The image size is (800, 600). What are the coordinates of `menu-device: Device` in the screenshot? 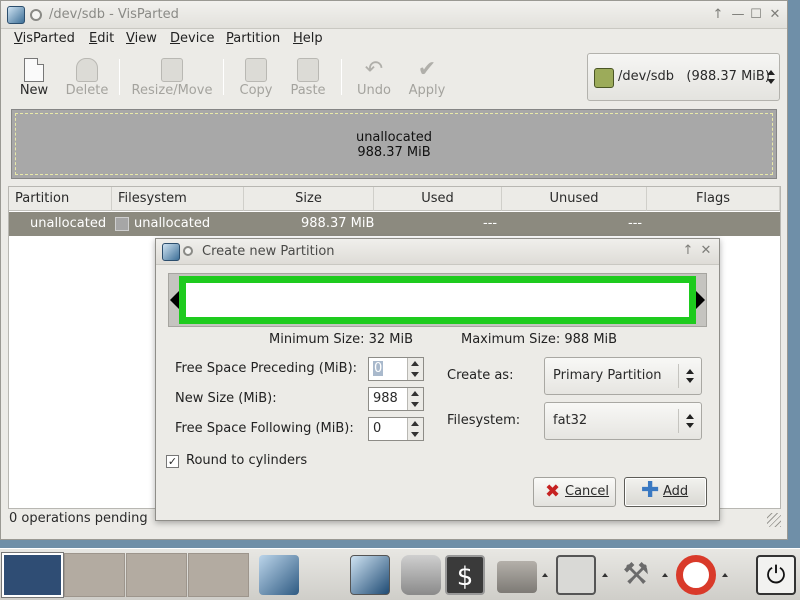 It's located at (192, 38).